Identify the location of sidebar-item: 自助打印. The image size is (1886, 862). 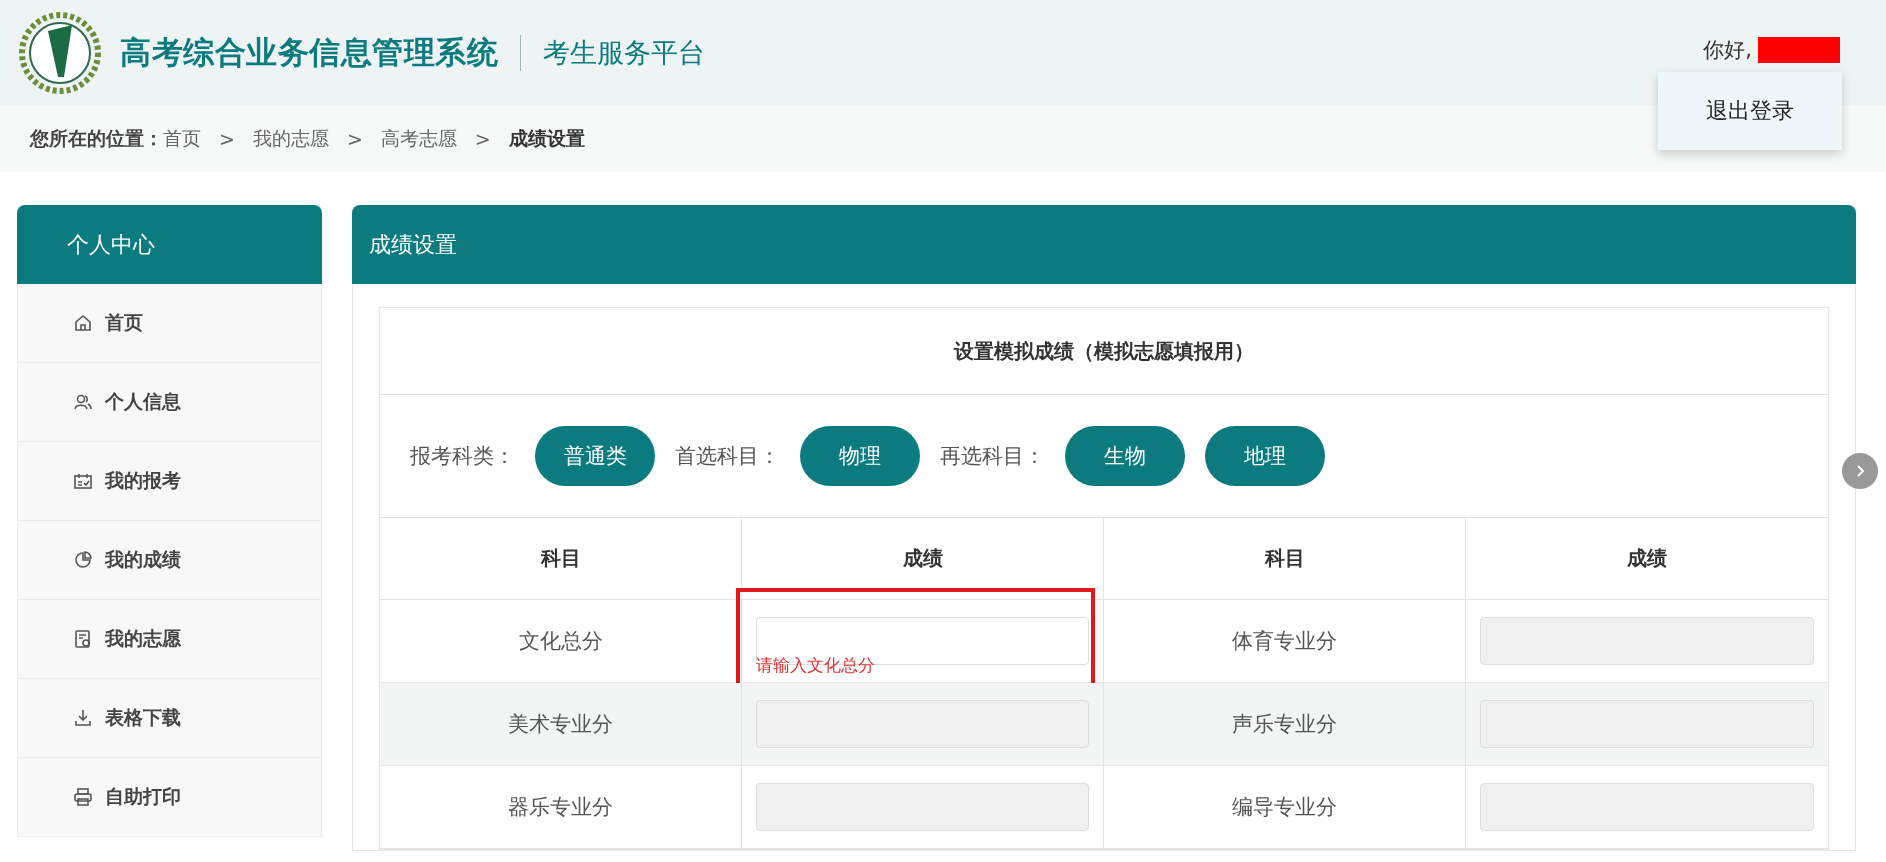
(169, 797).